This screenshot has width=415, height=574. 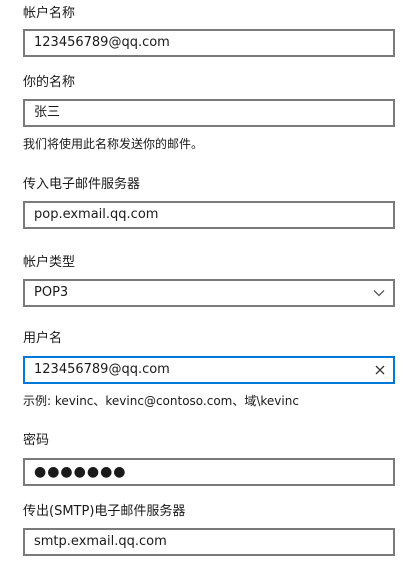 I want to click on password-label: 密码, so click(x=36, y=440).